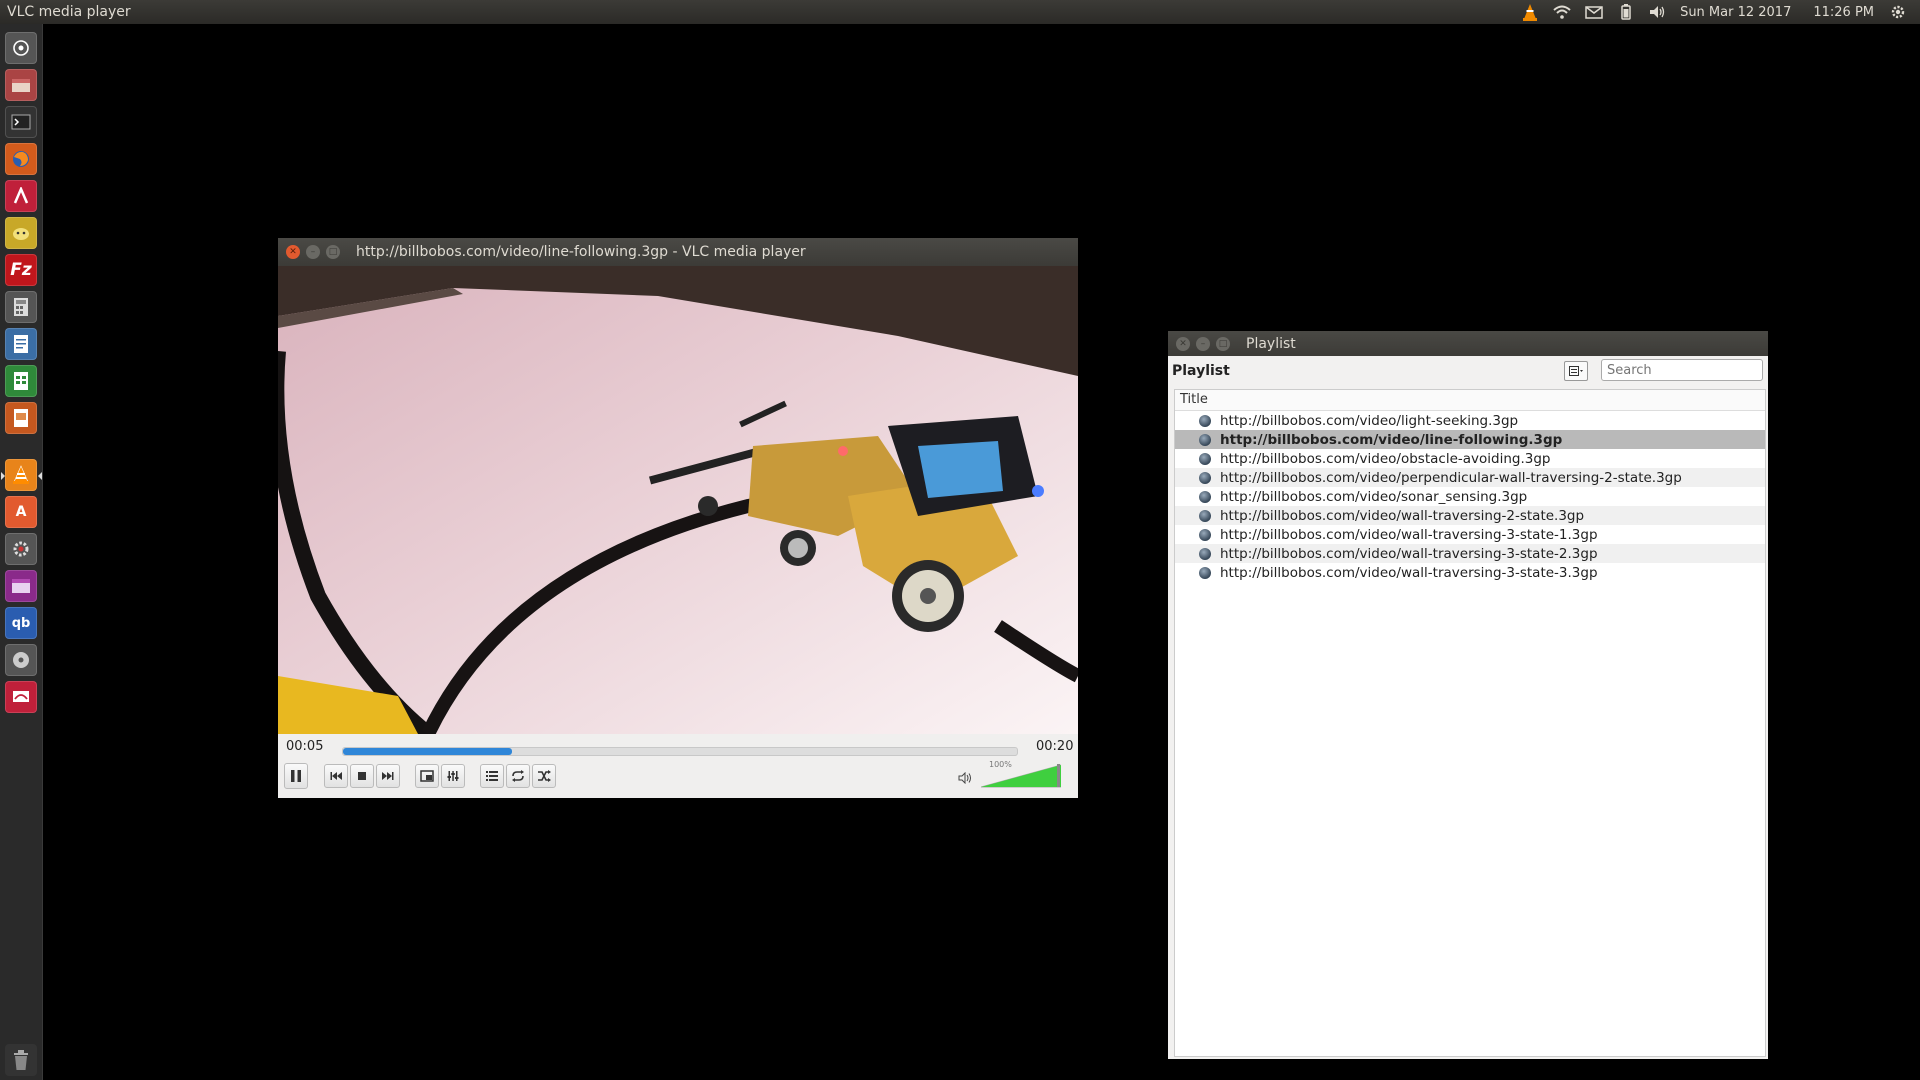 This screenshot has height=1080, width=1920. What do you see at coordinates (1626, 12) in the screenshot?
I see `battery-icon` at bounding box center [1626, 12].